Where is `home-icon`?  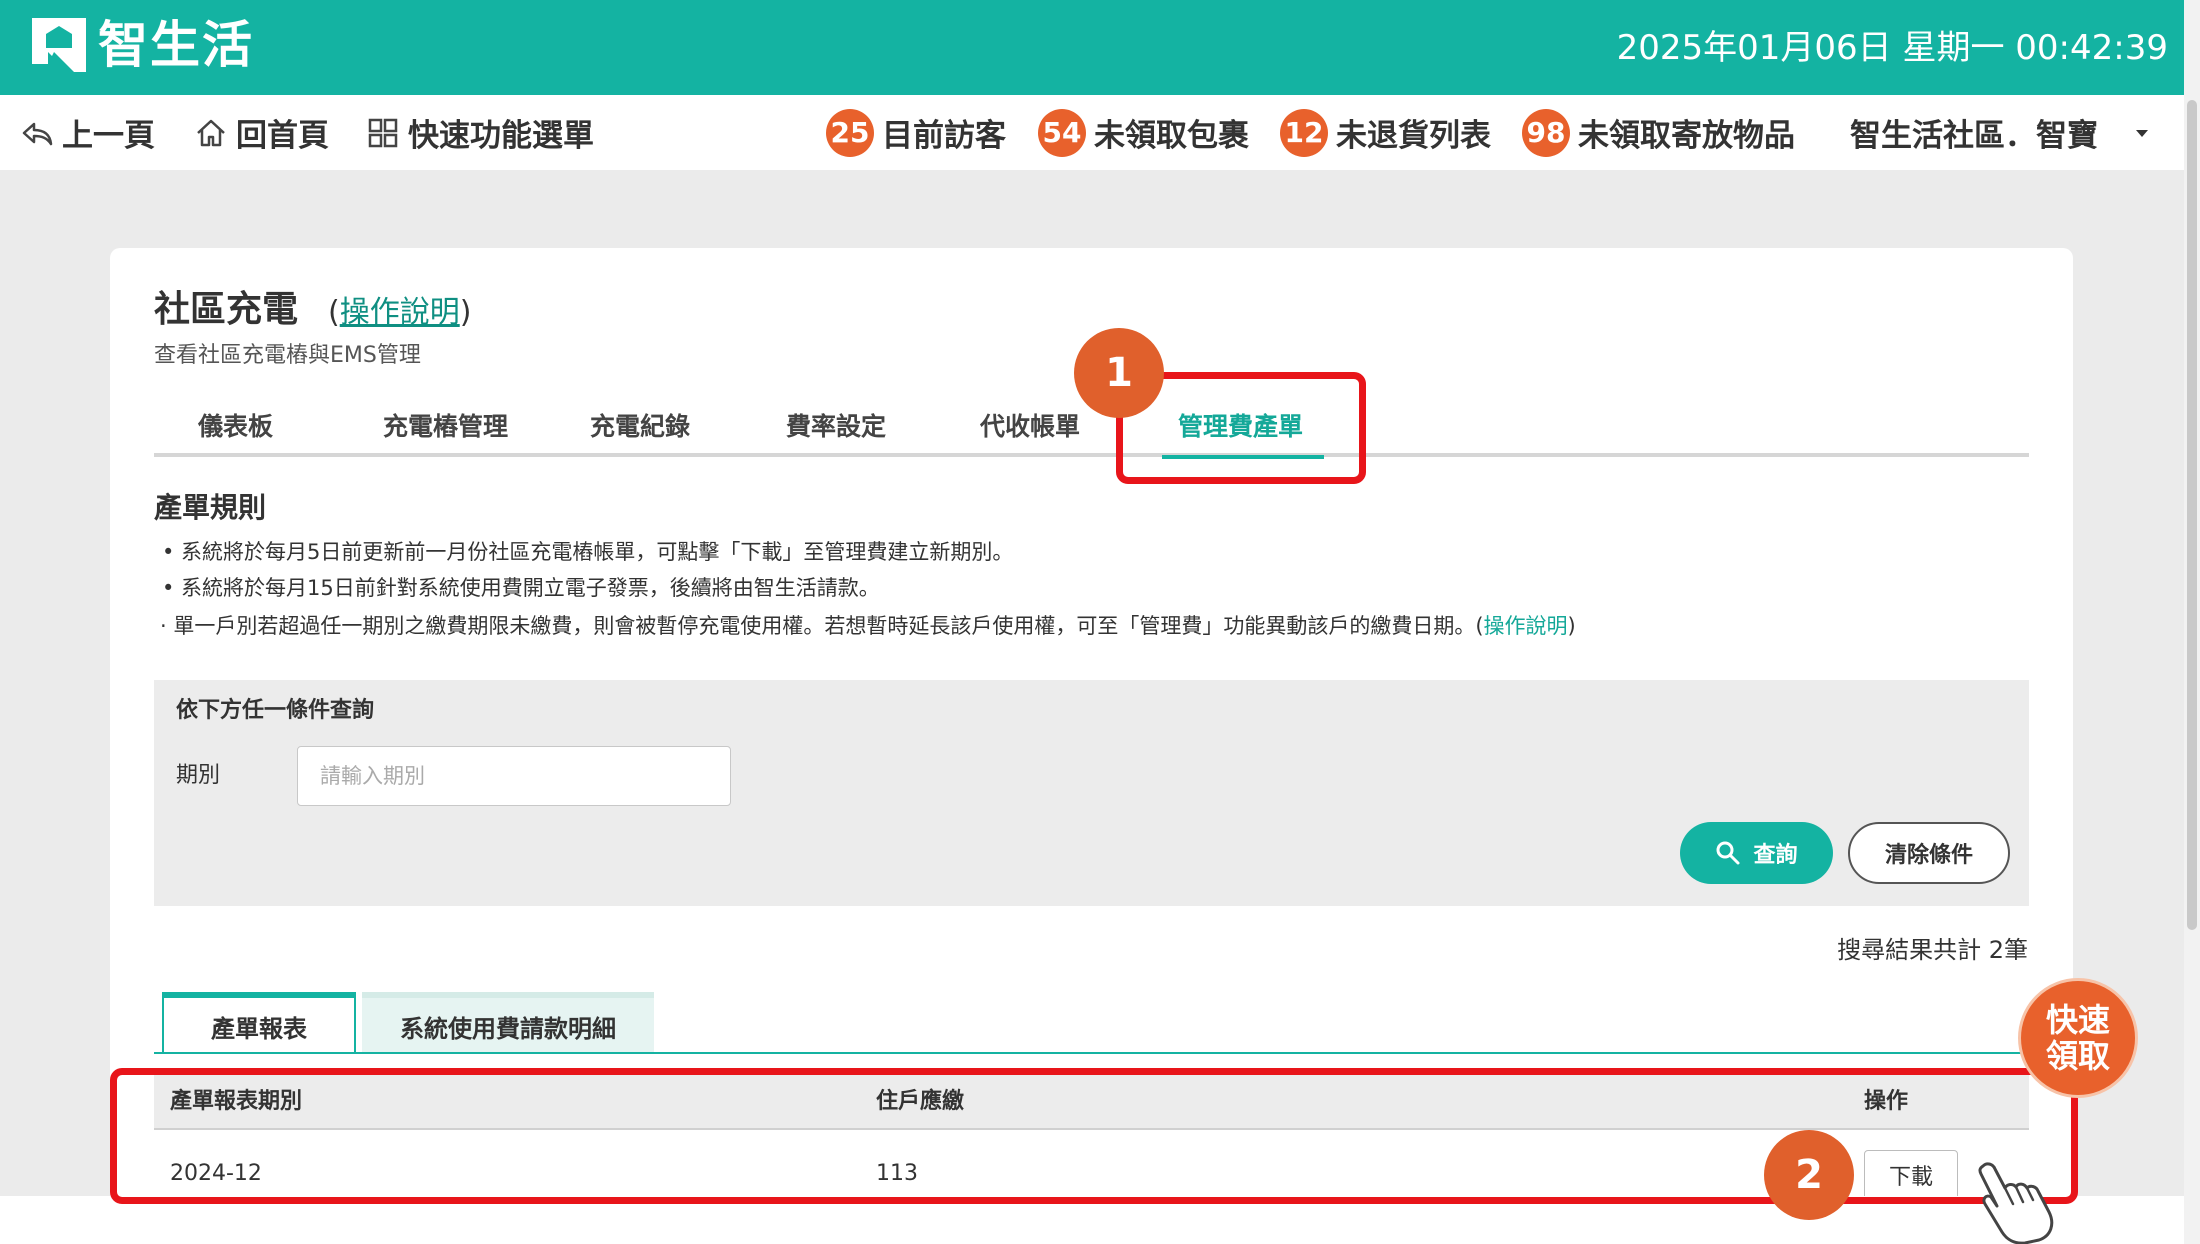 home-icon is located at coordinates (211, 132).